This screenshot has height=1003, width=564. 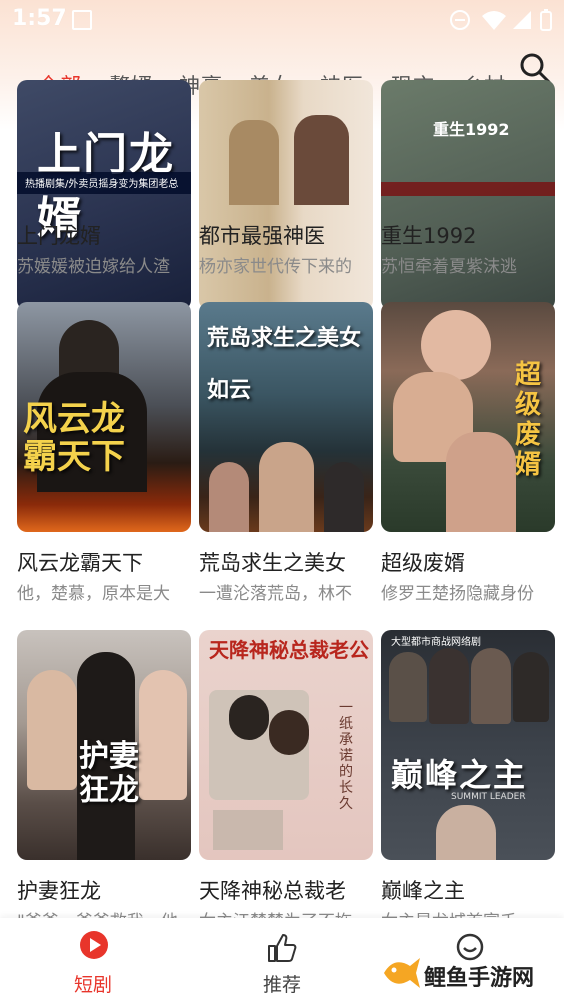 What do you see at coordinates (423, 891) in the screenshot?
I see `drama-title: 巅峰之主` at bounding box center [423, 891].